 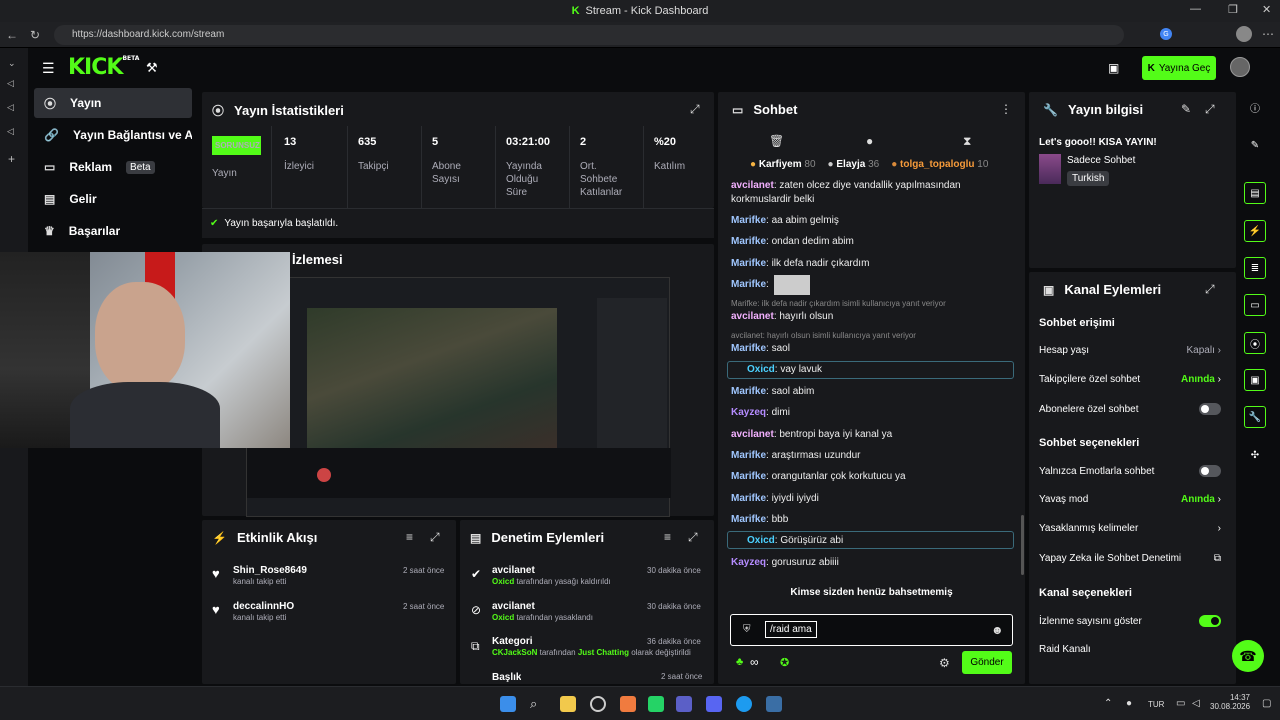 What do you see at coordinates (1196, 703) in the screenshot?
I see `volume-icon: ◁` at bounding box center [1196, 703].